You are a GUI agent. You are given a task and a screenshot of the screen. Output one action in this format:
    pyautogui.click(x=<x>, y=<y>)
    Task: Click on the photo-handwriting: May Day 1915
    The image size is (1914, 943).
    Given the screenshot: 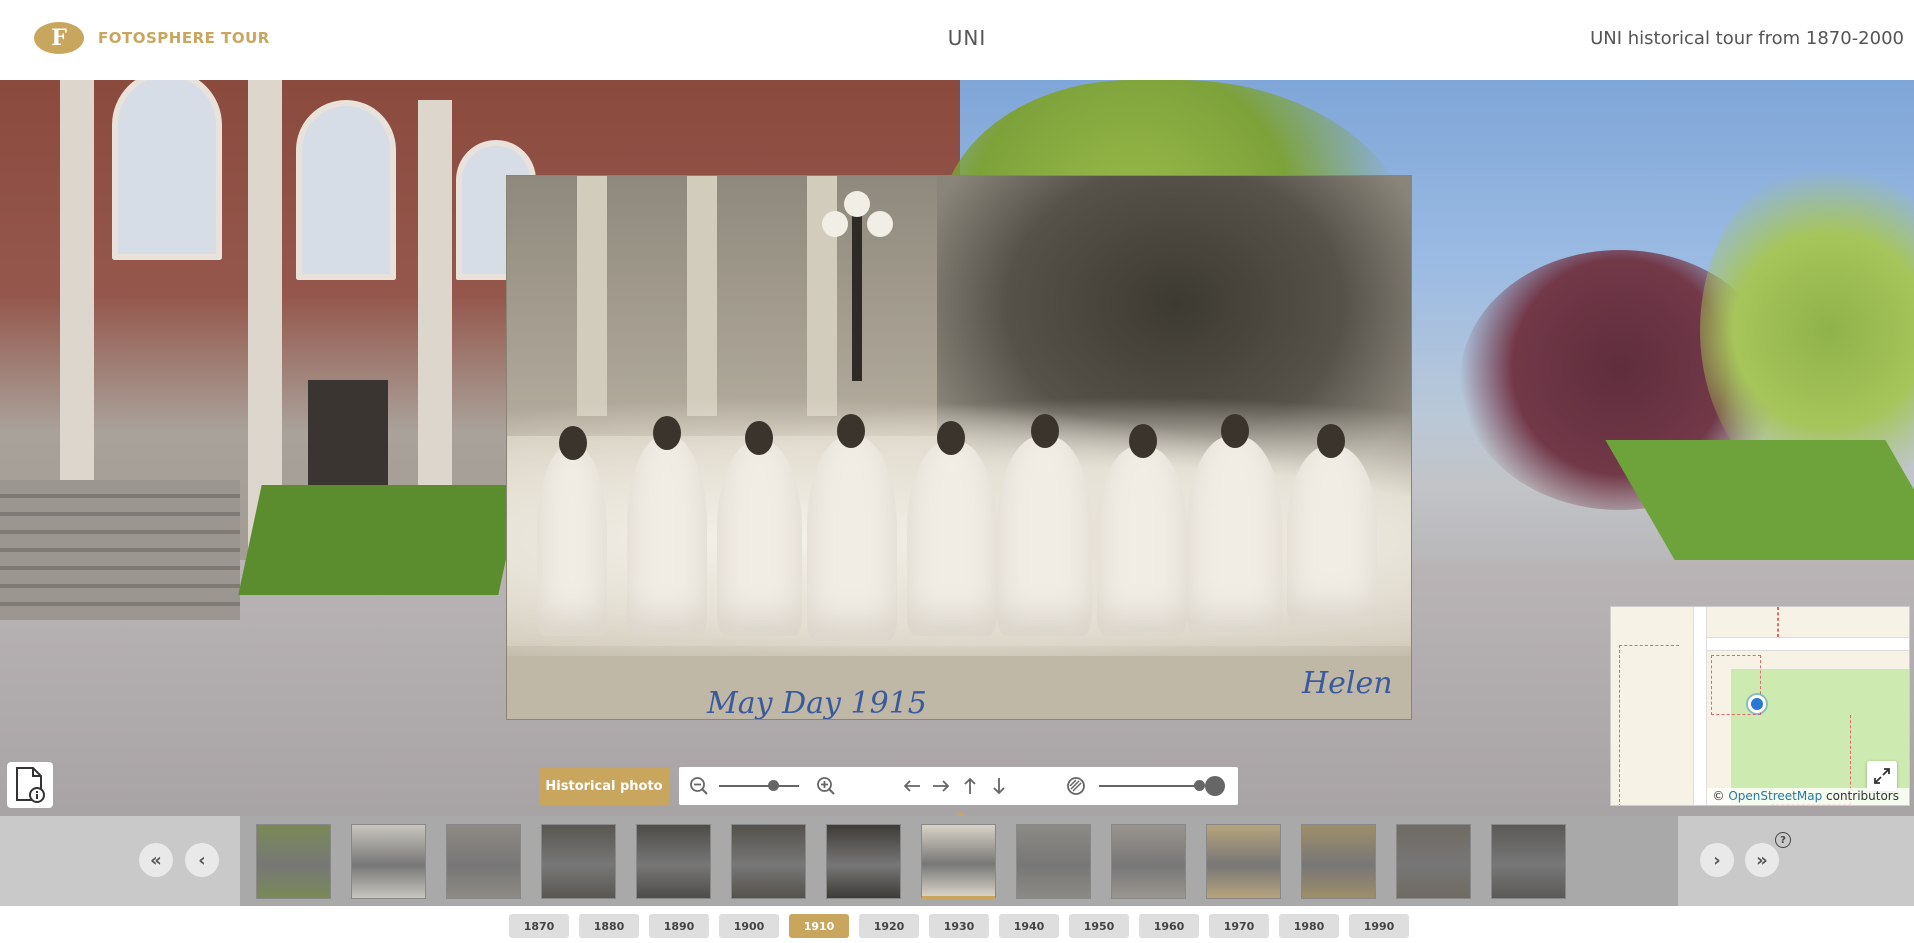 What is the action you would take?
    pyautogui.click(x=817, y=703)
    